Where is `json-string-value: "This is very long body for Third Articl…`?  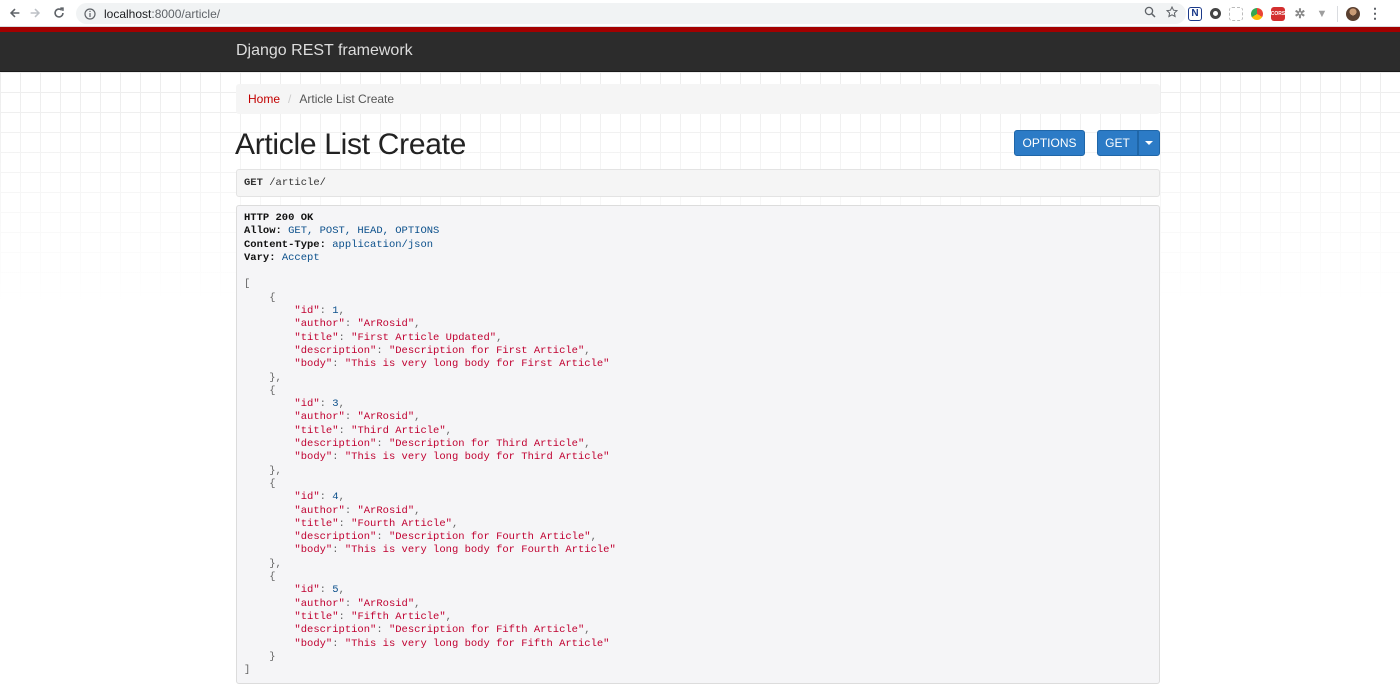
json-string-value: "This is very long body for Third Articl… is located at coordinates (477, 457).